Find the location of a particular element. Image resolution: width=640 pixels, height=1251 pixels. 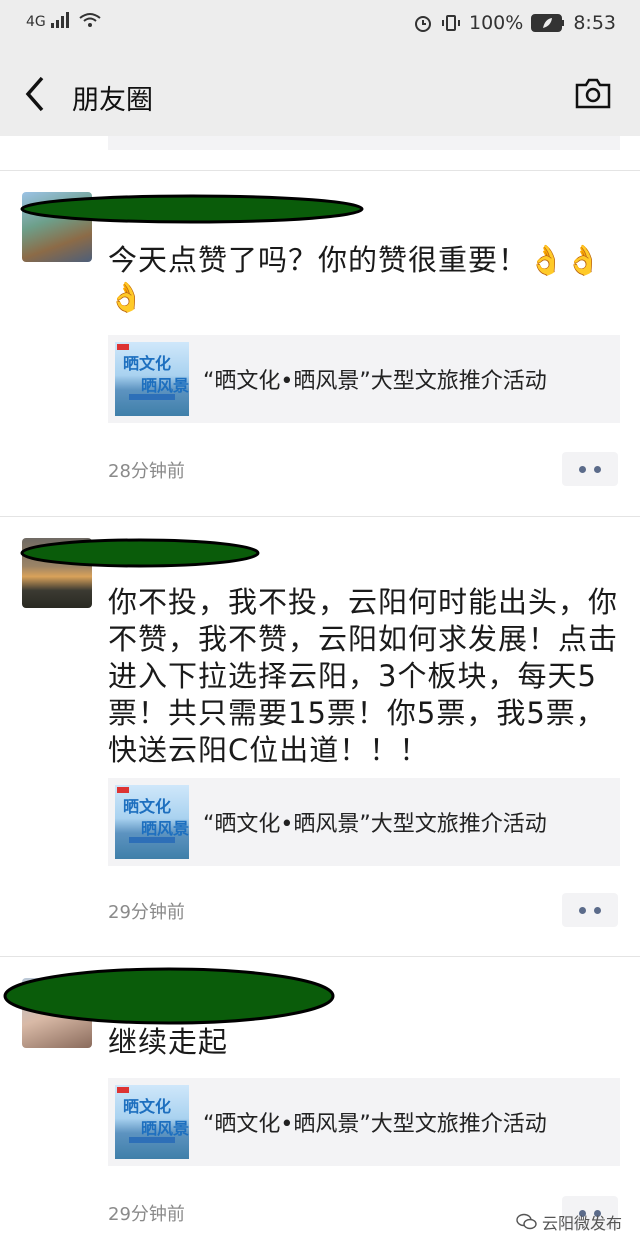

post-text: 今天点赞了吗？你的赞很重要！👌👌👌 is located at coordinates (355, 278).